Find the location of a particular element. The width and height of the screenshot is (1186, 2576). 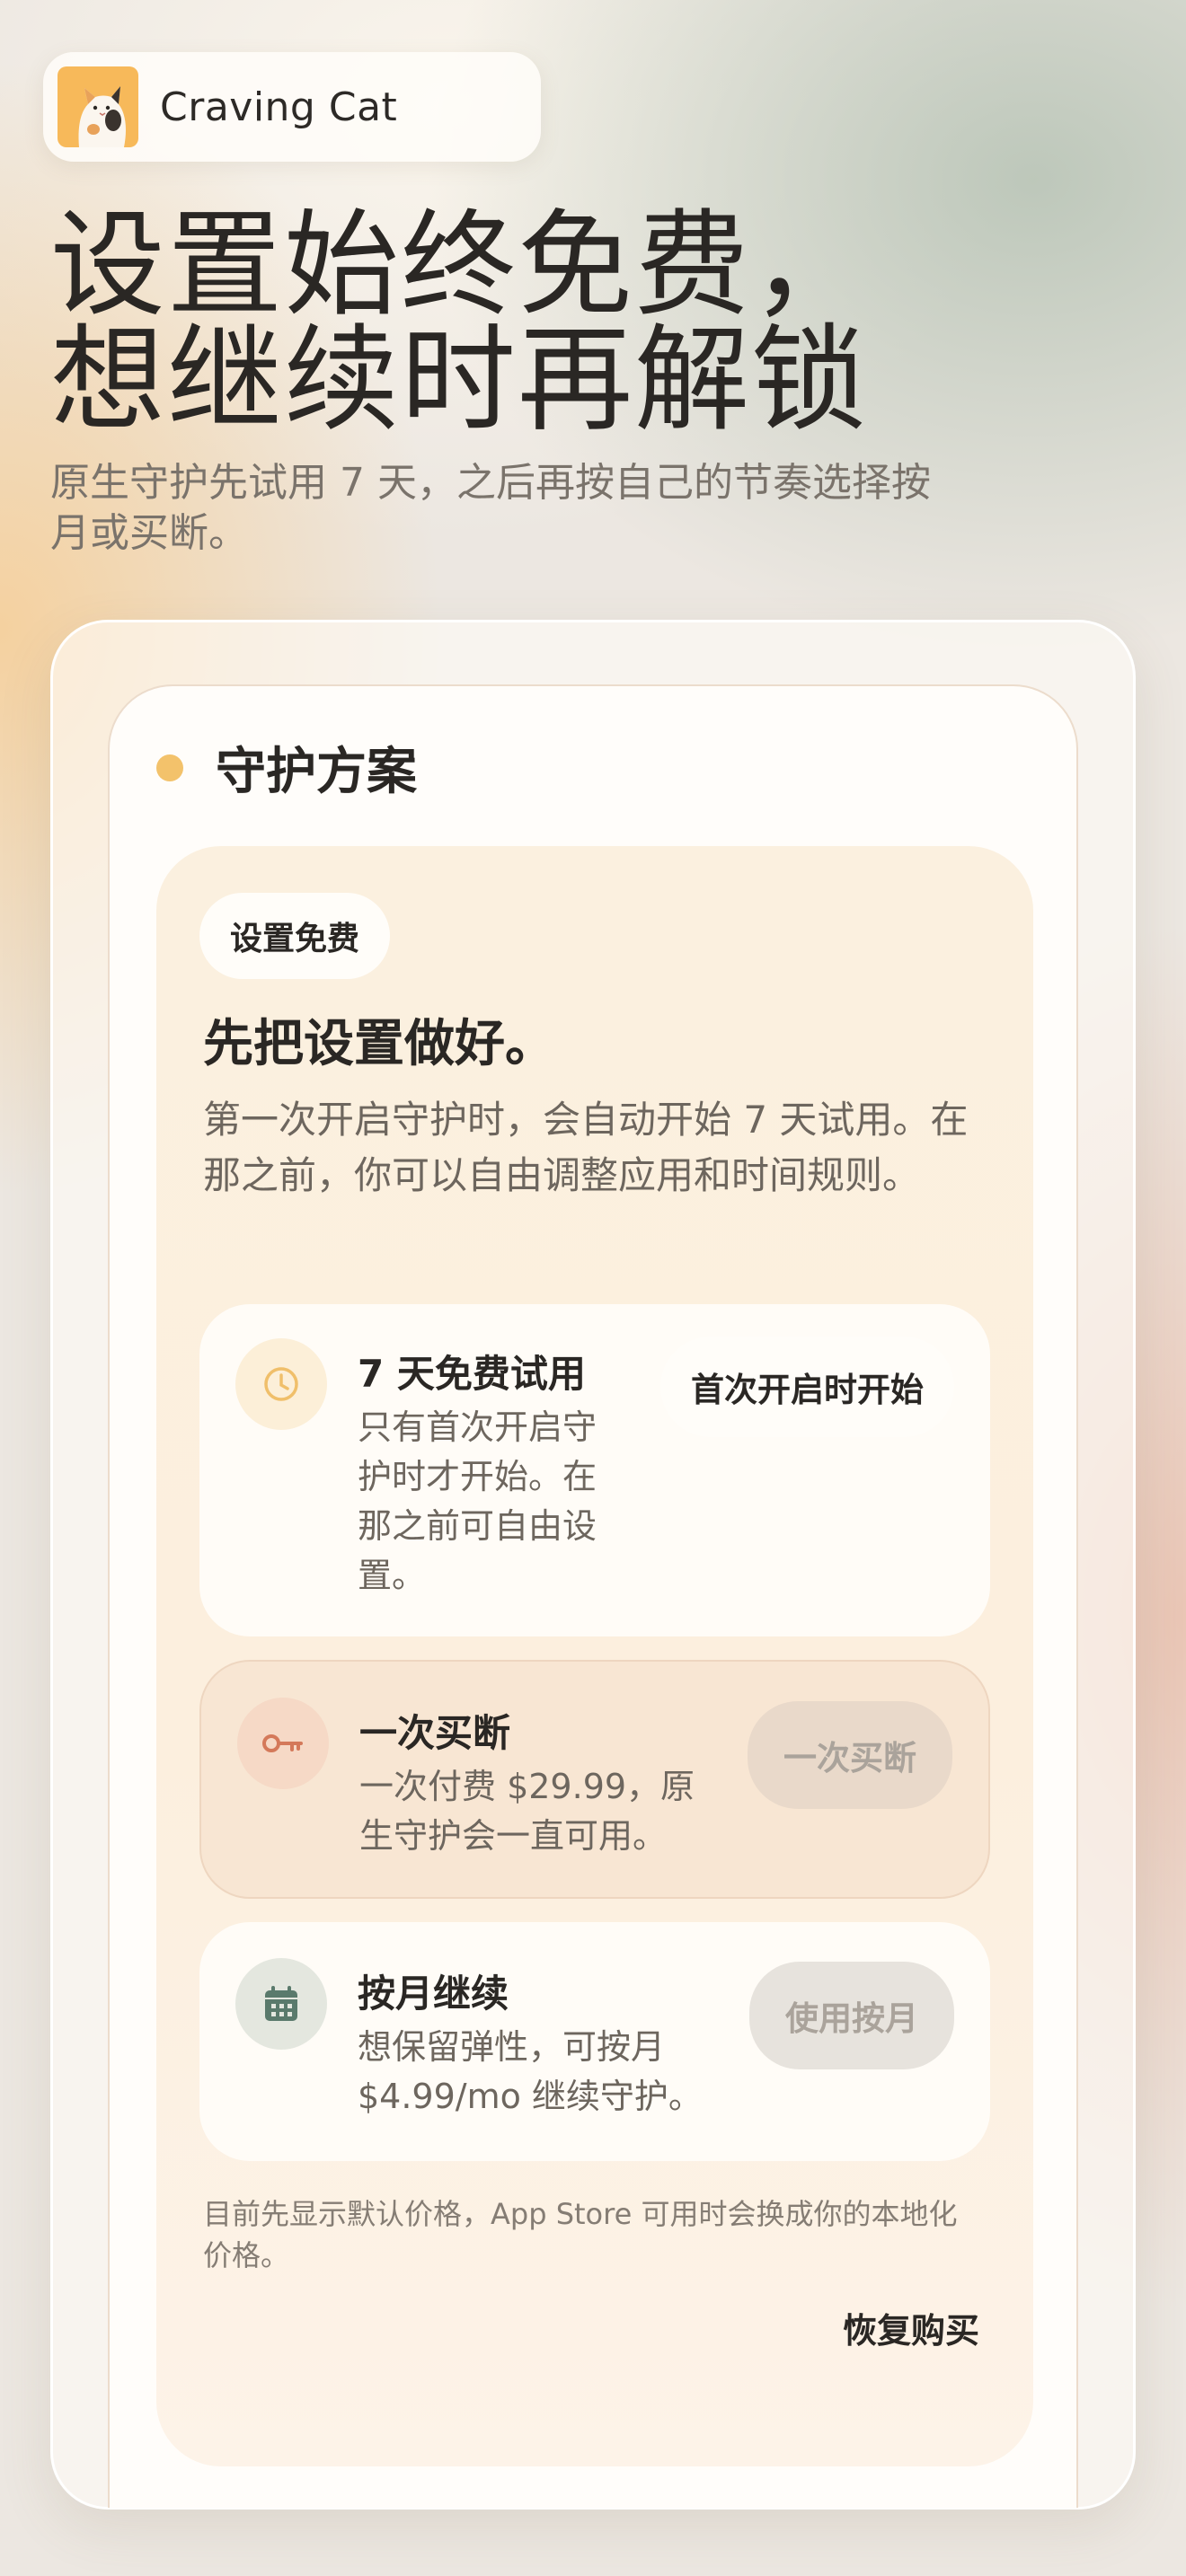

hero-title: 设置始终免费， 想继续时再解锁 is located at coordinates (459, 323).